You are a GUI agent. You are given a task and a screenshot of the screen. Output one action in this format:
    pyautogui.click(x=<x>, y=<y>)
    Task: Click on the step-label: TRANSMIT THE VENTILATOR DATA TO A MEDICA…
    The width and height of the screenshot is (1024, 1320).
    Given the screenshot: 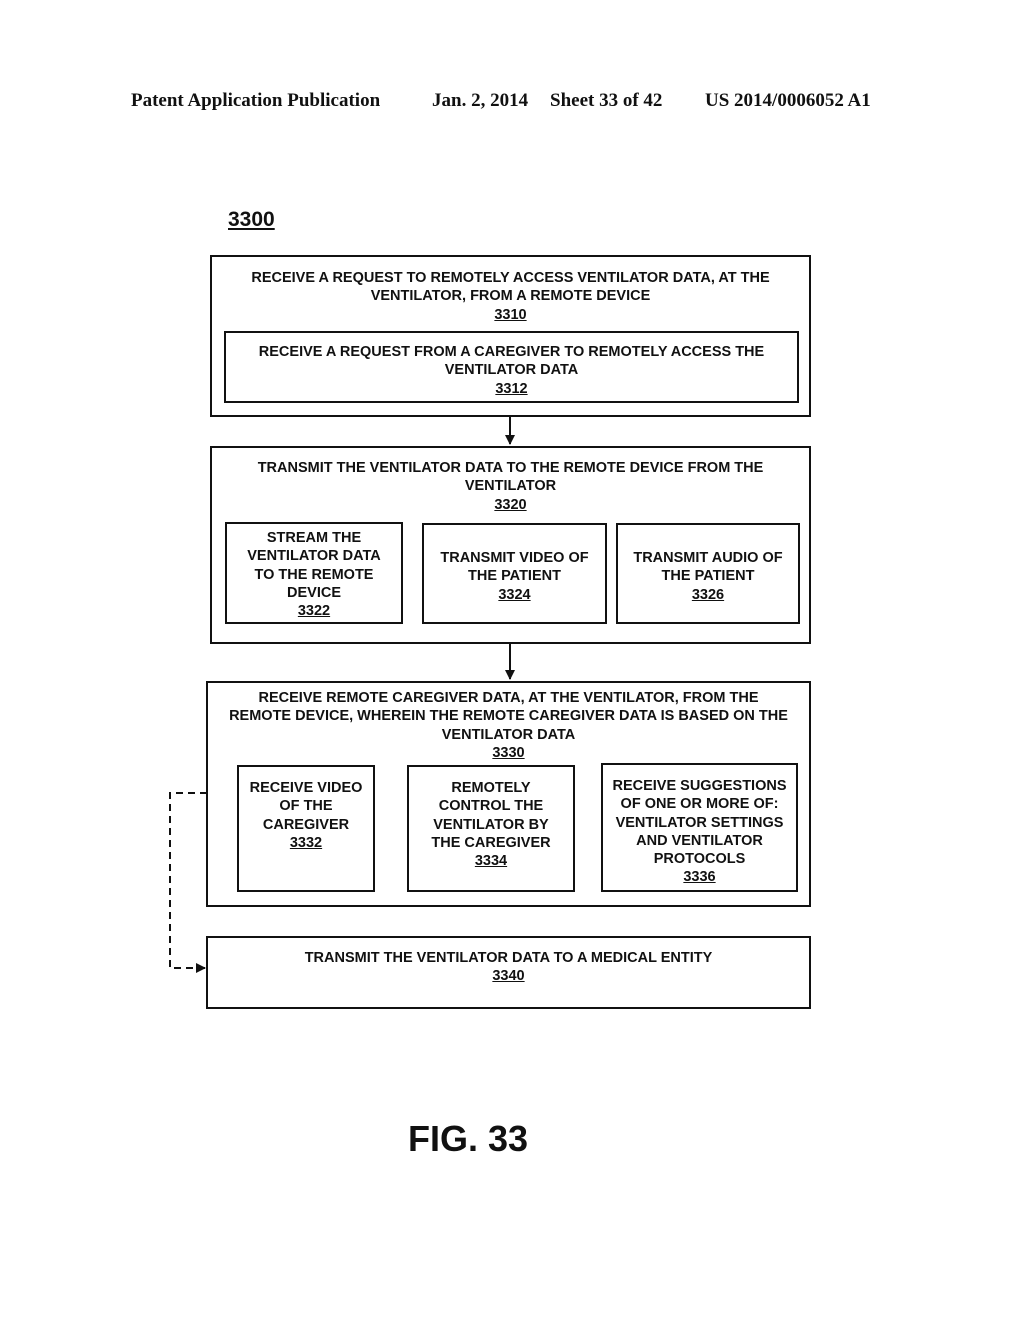 What is the action you would take?
    pyautogui.click(x=508, y=958)
    